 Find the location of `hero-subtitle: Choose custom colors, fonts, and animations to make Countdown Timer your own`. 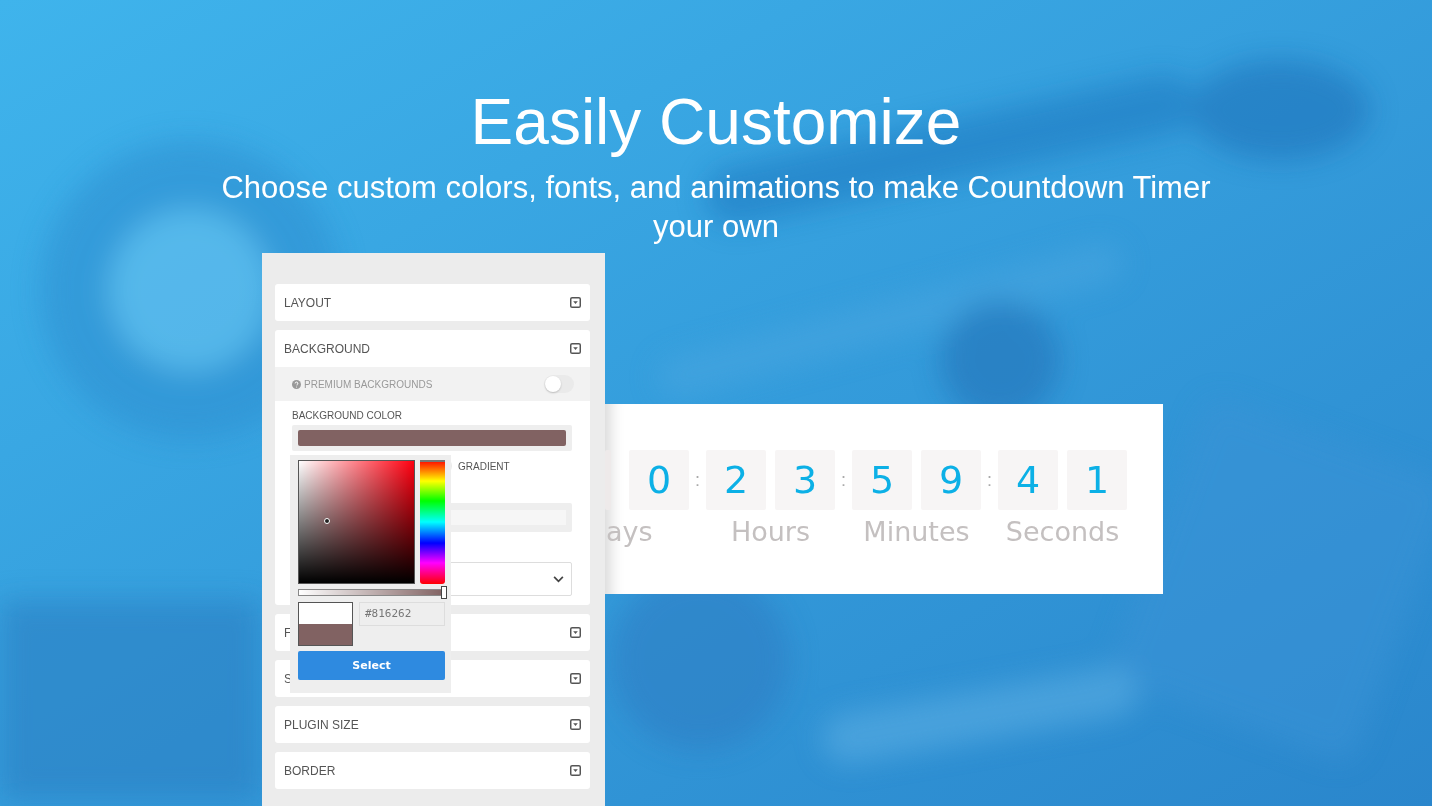

hero-subtitle: Choose custom colors, fonts, and animations to make Countdown Timer your own is located at coordinates (716, 207).